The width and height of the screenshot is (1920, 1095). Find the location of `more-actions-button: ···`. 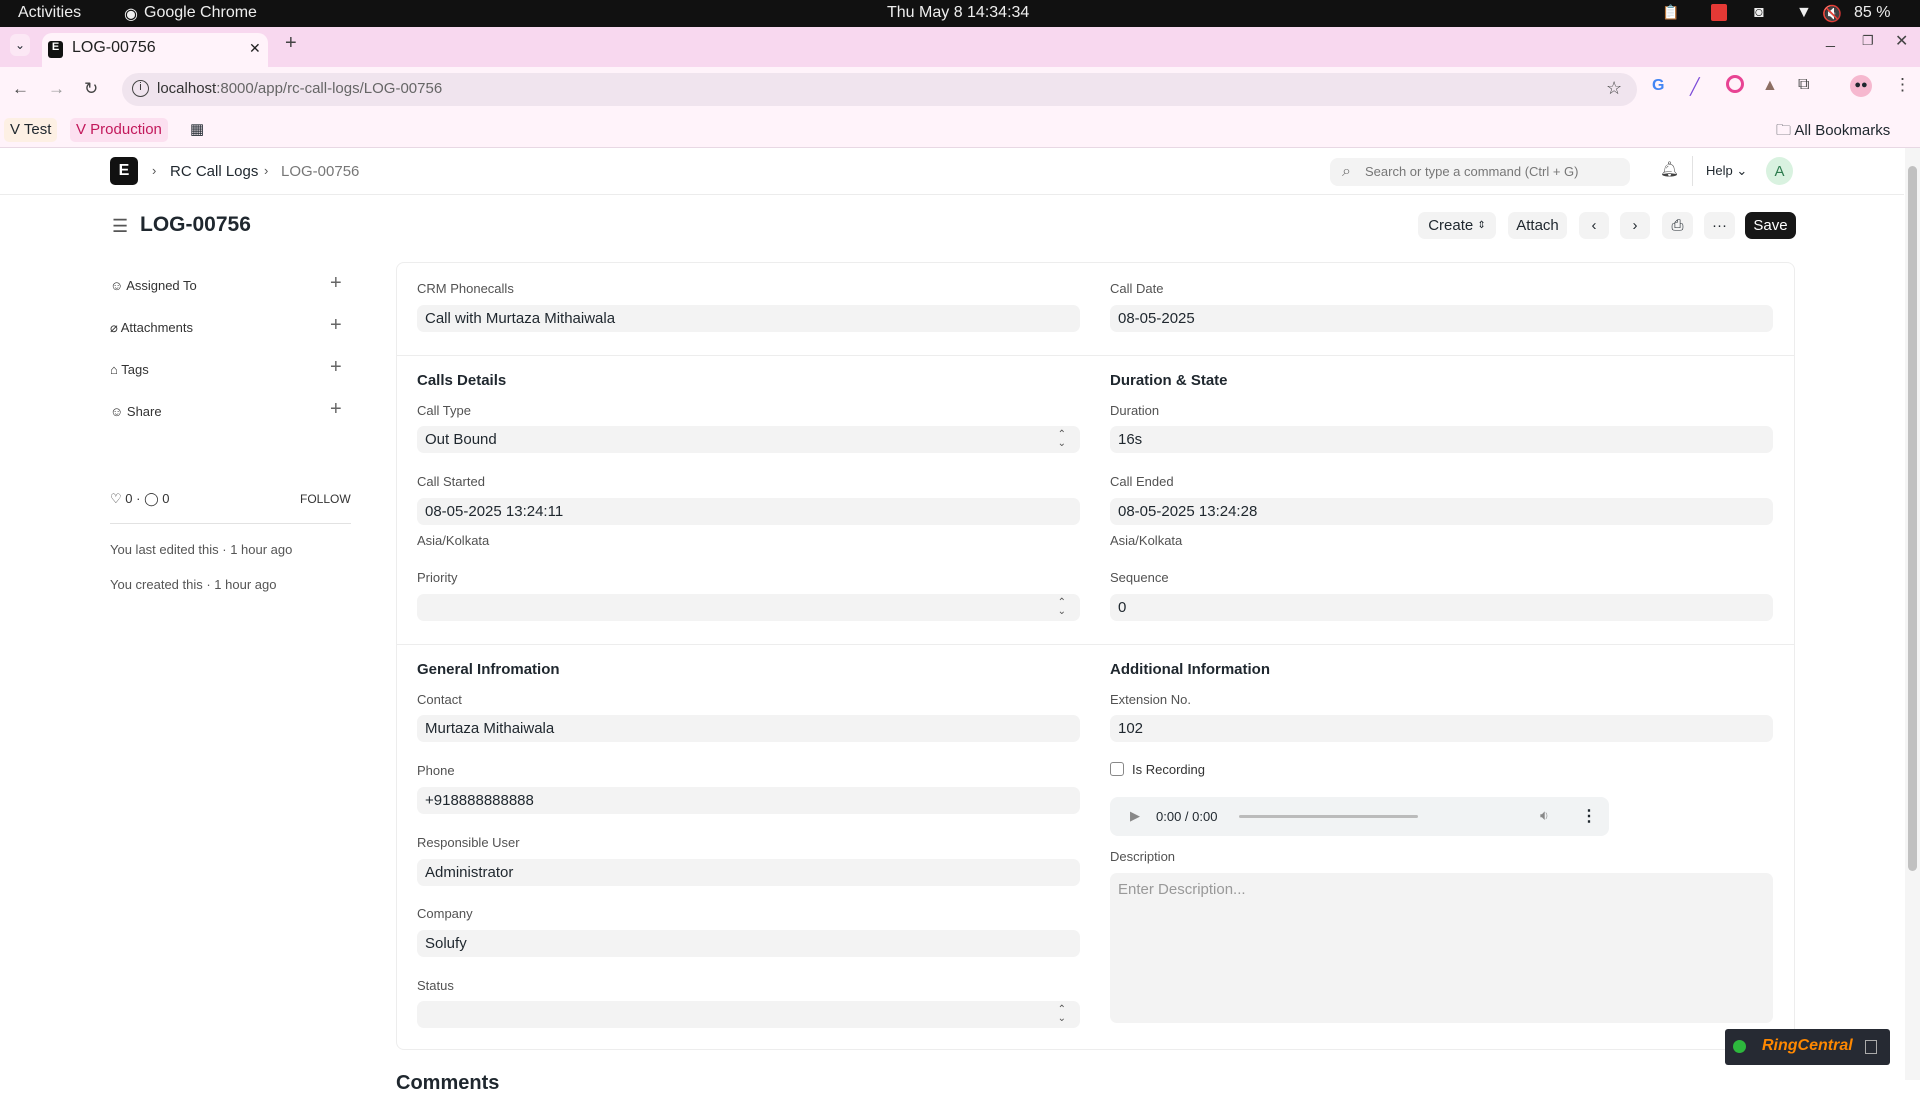

more-actions-button: ··· is located at coordinates (1719, 225).